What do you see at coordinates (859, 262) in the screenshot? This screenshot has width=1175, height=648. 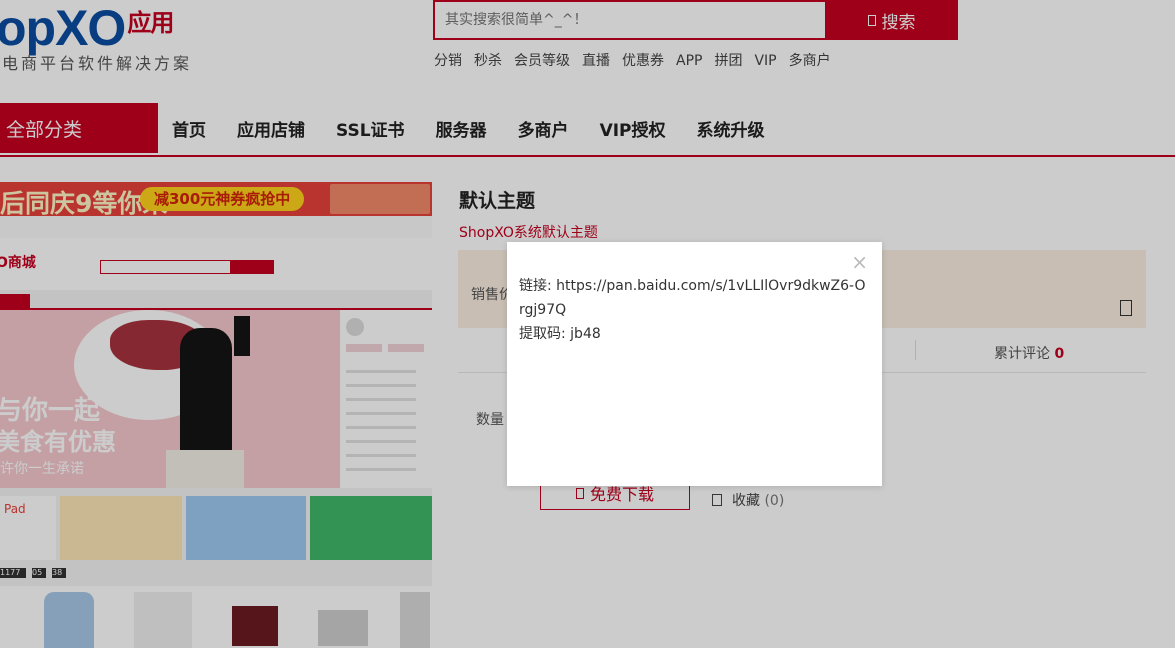 I see `close-icon: ×` at bounding box center [859, 262].